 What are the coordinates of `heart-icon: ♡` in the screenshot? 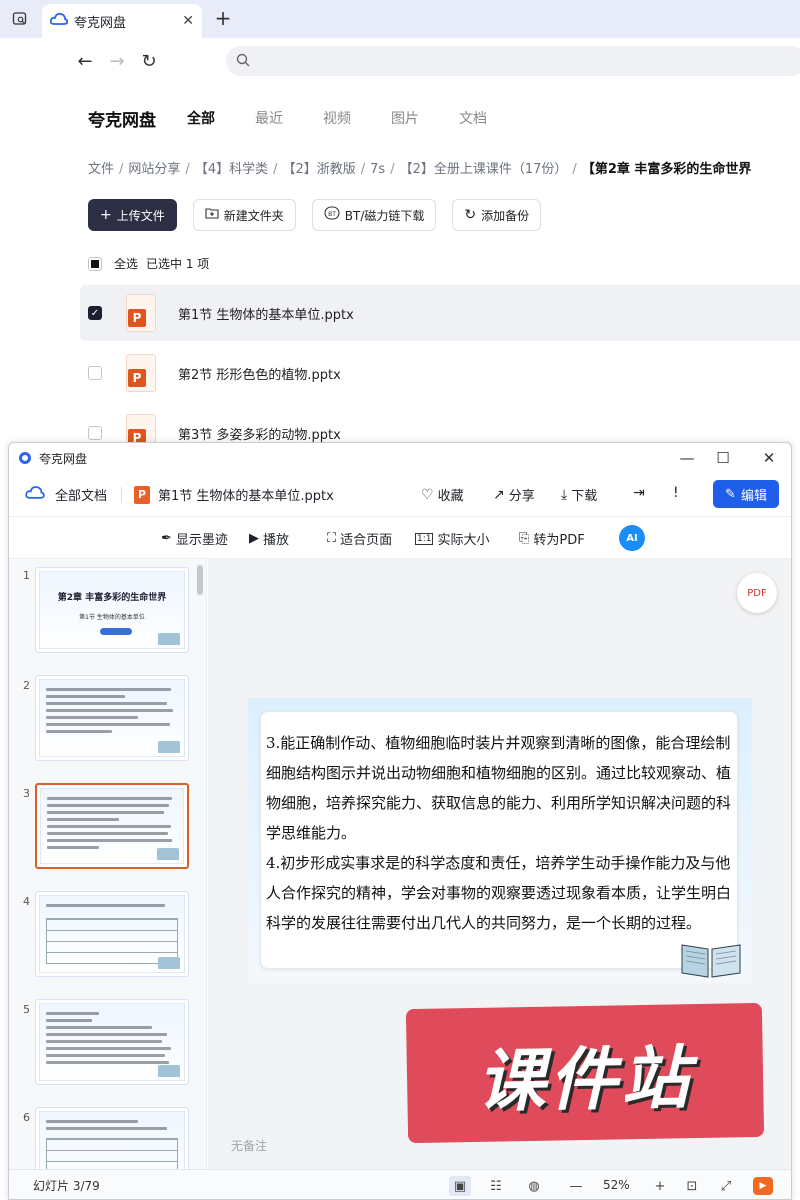 It's located at (427, 494).